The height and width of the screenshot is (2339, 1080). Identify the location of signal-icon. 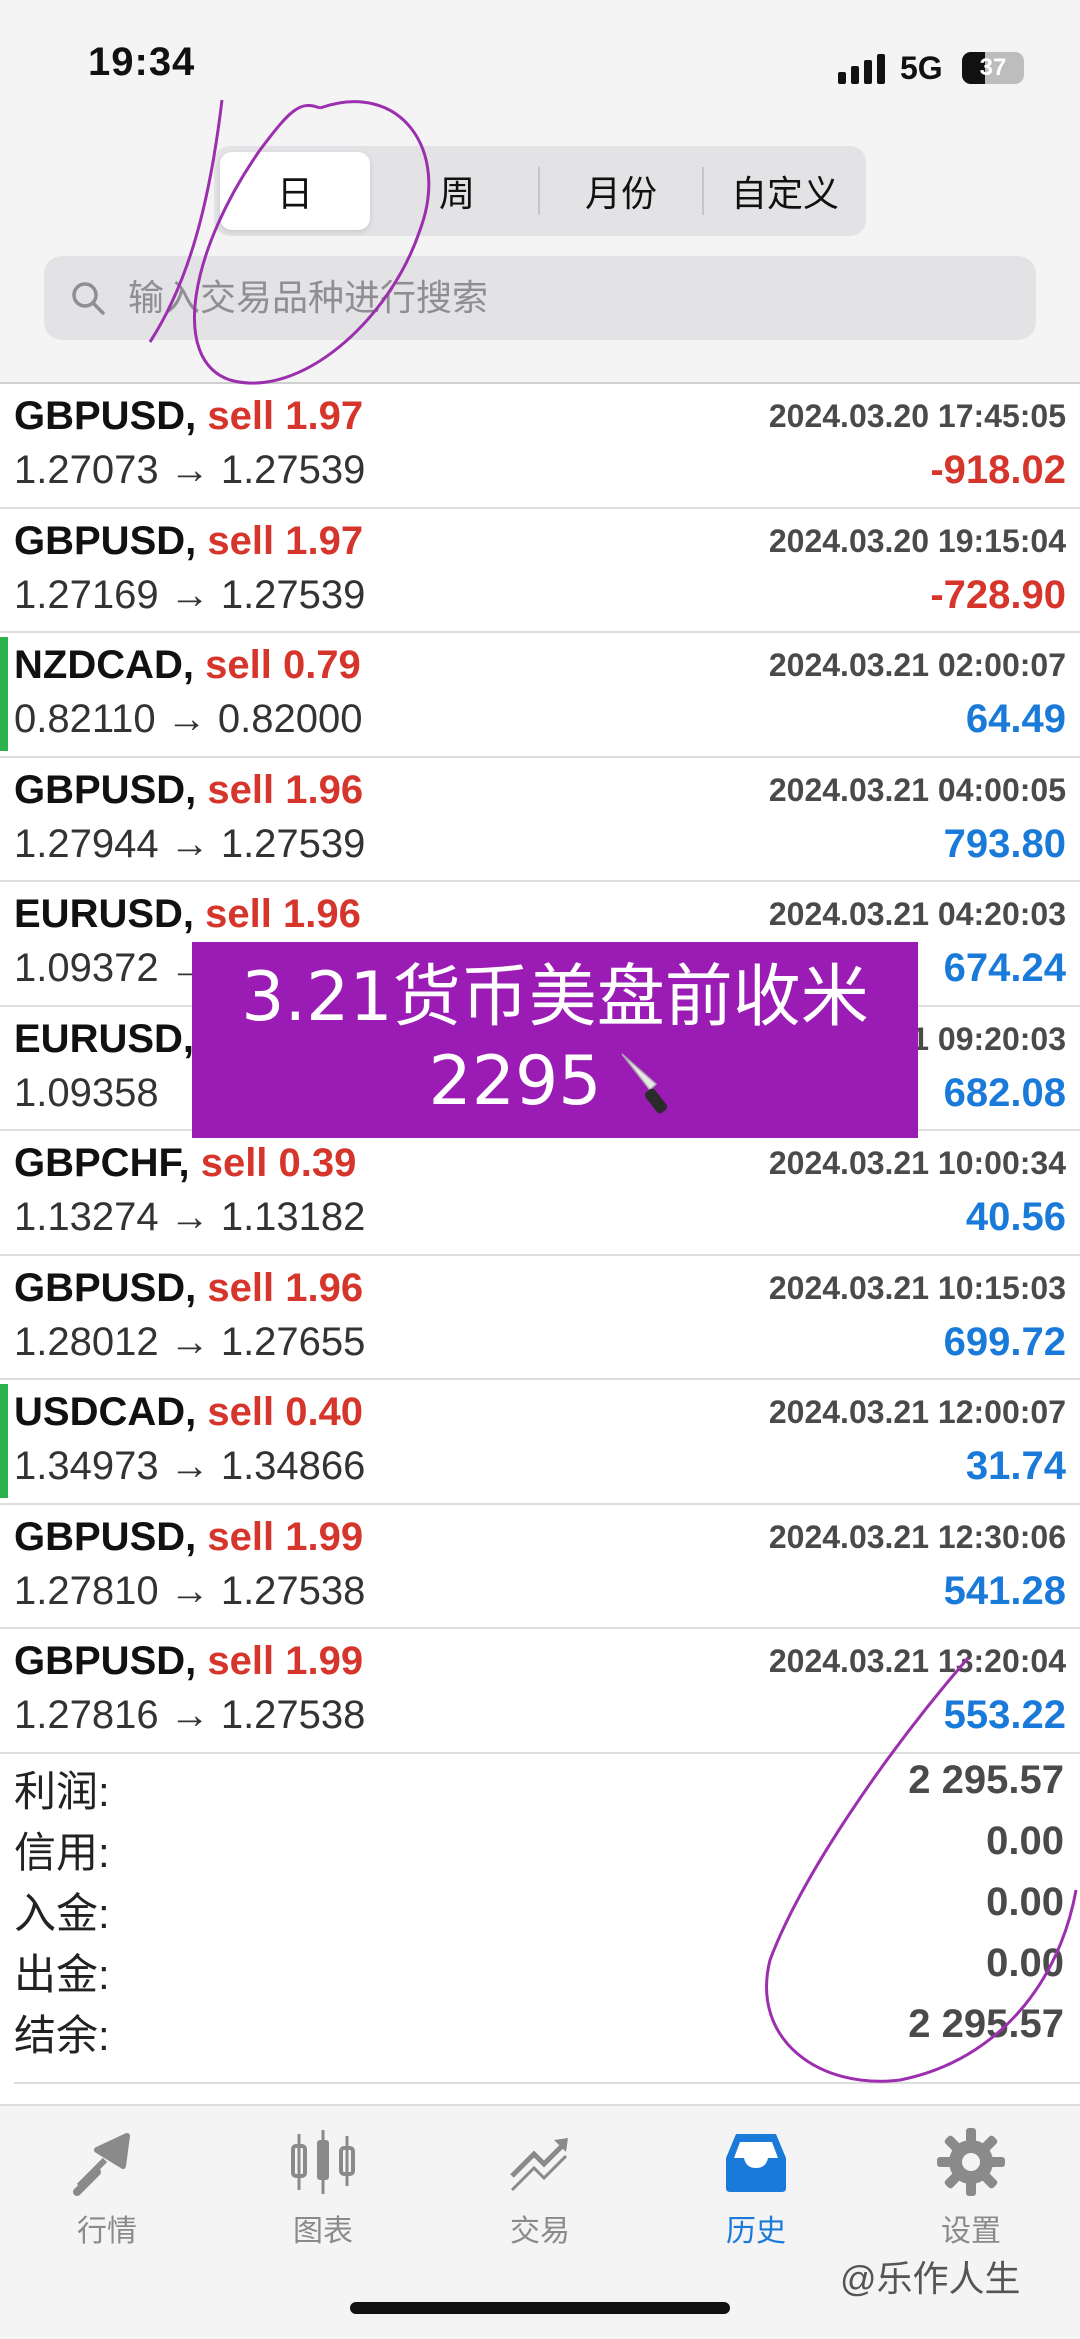
(861, 68).